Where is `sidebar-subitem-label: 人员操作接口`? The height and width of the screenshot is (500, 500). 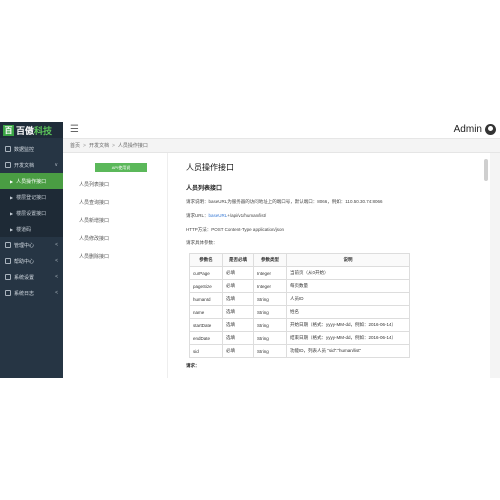
sidebar-subitem-label: 人员操作接口 is located at coordinates (31, 181).